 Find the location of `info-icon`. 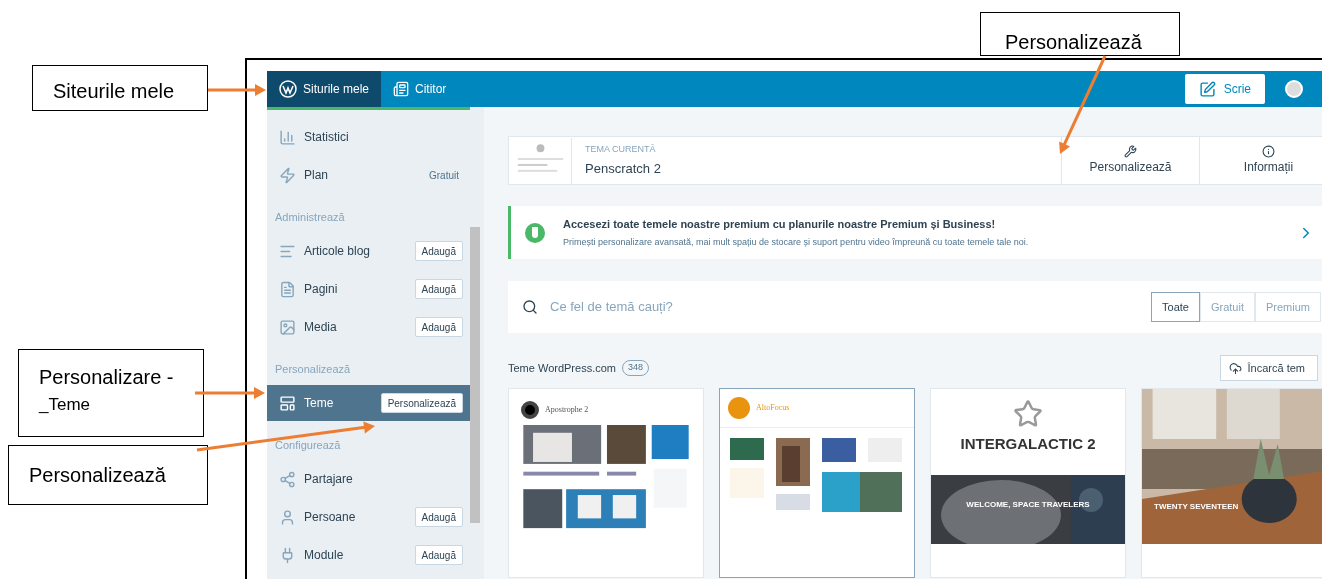

info-icon is located at coordinates (1268, 151).